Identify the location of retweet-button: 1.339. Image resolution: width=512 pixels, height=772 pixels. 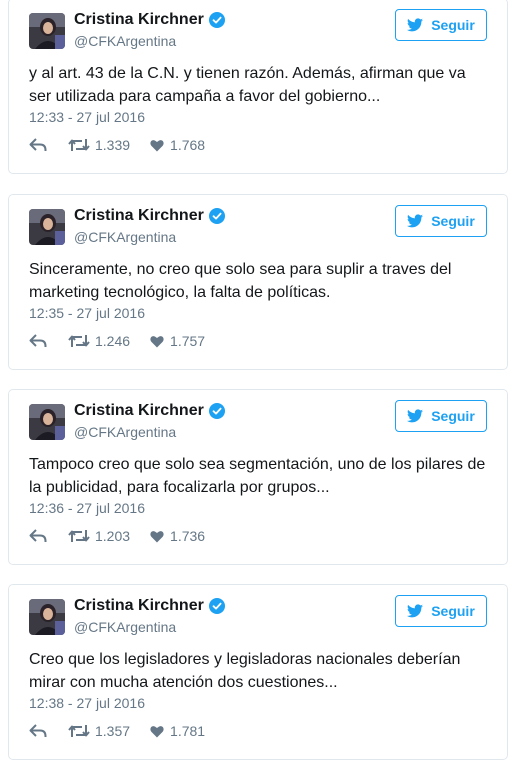
(88, 145).